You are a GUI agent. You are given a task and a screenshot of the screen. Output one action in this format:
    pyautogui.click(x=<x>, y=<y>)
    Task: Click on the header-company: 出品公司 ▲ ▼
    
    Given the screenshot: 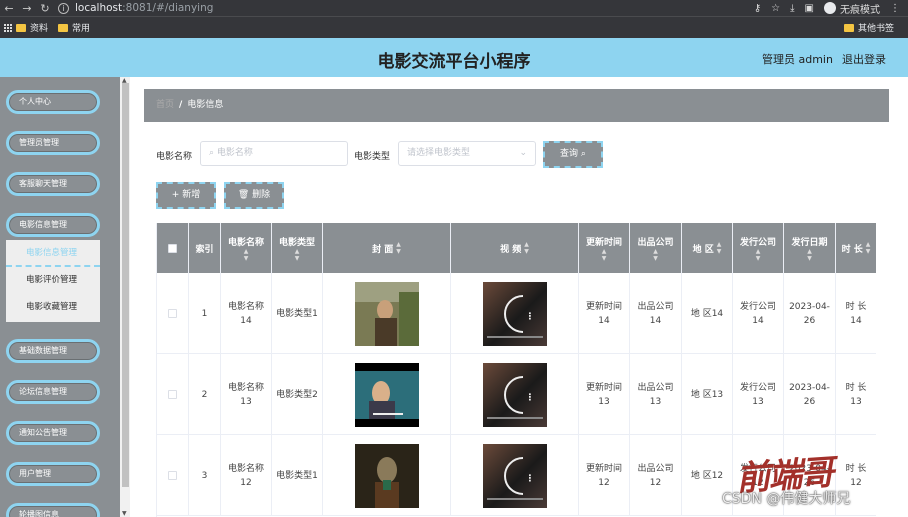 What is the action you would take?
    pyautogui.click(x=656, y=248)
    